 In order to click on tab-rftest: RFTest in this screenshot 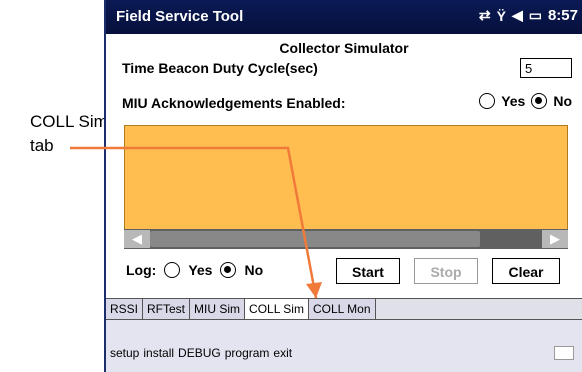, I will do `click(167, 309)`.